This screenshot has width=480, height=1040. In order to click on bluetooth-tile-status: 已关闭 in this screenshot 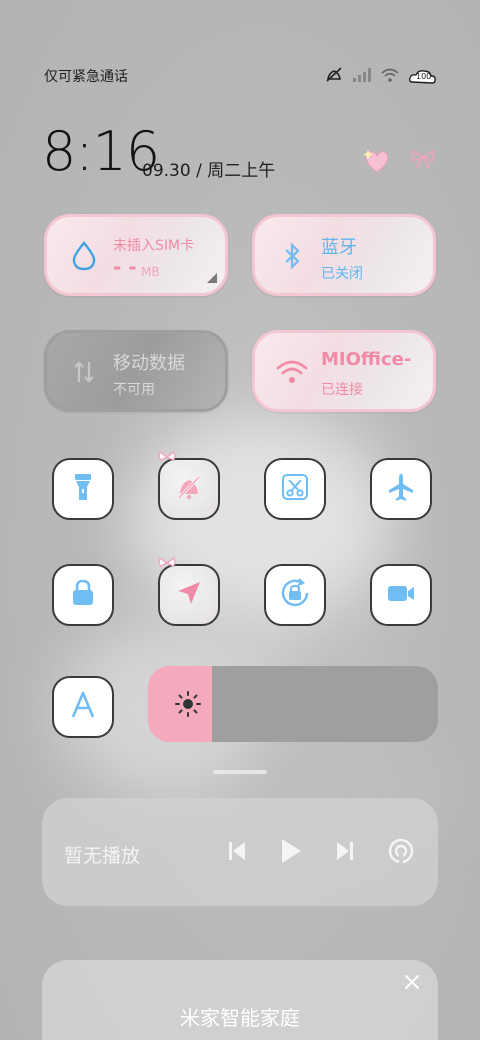, I will do `click(342, 274)`.